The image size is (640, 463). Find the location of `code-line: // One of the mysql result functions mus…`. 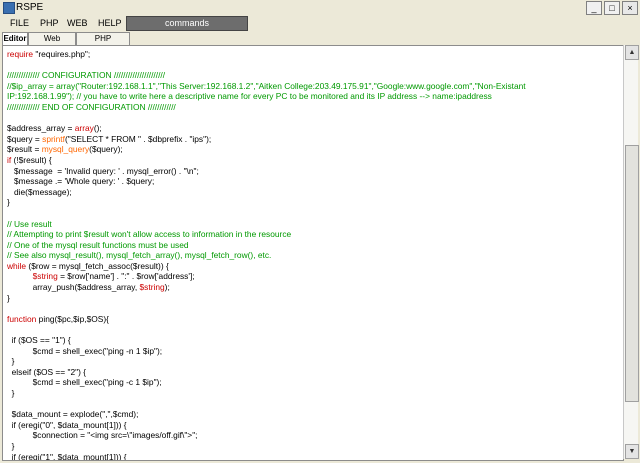

code-line: // One of the mysql result functions mus… is located at coordinates (266, 245).